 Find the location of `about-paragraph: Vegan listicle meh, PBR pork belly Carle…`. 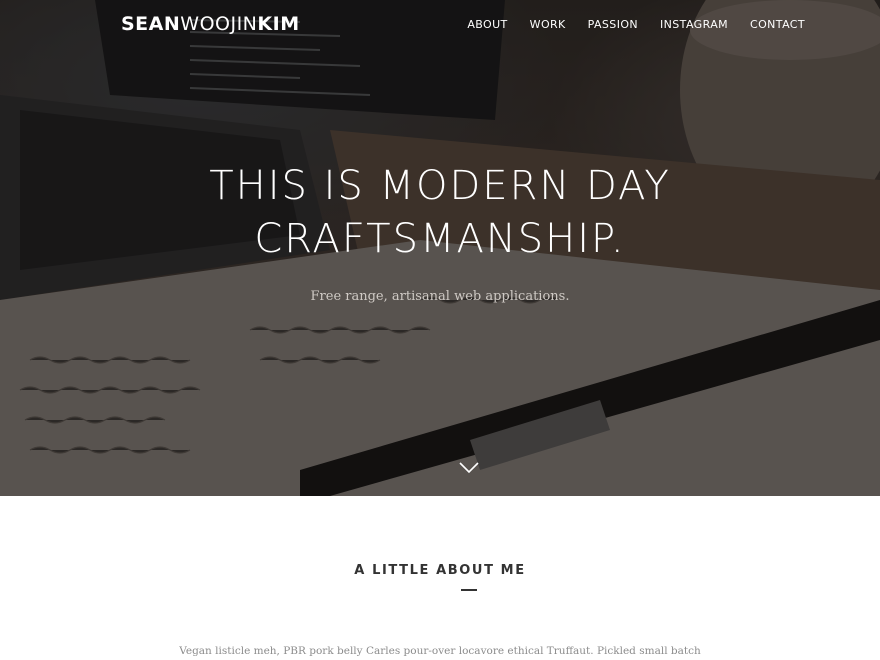

about-paragraph: Vegan listicle meh, PBR pork belly Carle… is located at coordinates (440, 651).